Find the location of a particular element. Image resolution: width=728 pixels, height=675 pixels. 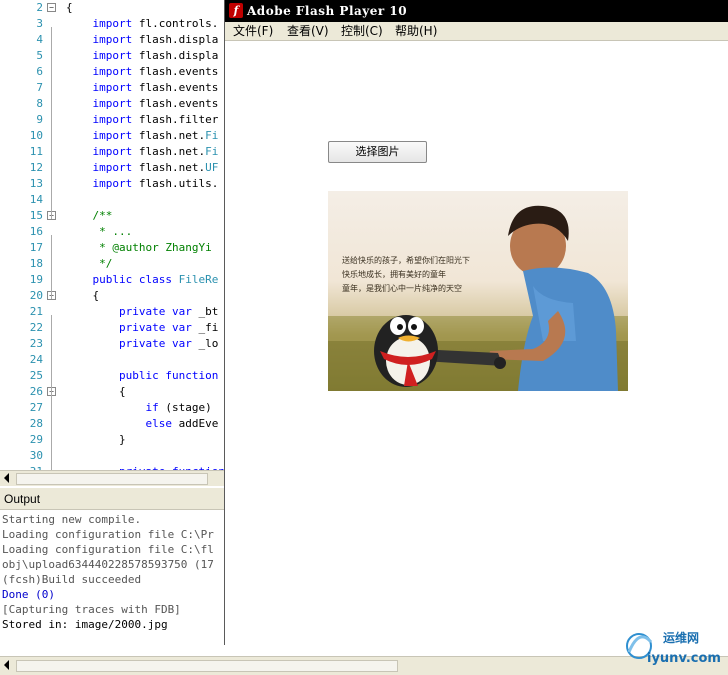

code-token: public function is located at coordinates (142, 375).